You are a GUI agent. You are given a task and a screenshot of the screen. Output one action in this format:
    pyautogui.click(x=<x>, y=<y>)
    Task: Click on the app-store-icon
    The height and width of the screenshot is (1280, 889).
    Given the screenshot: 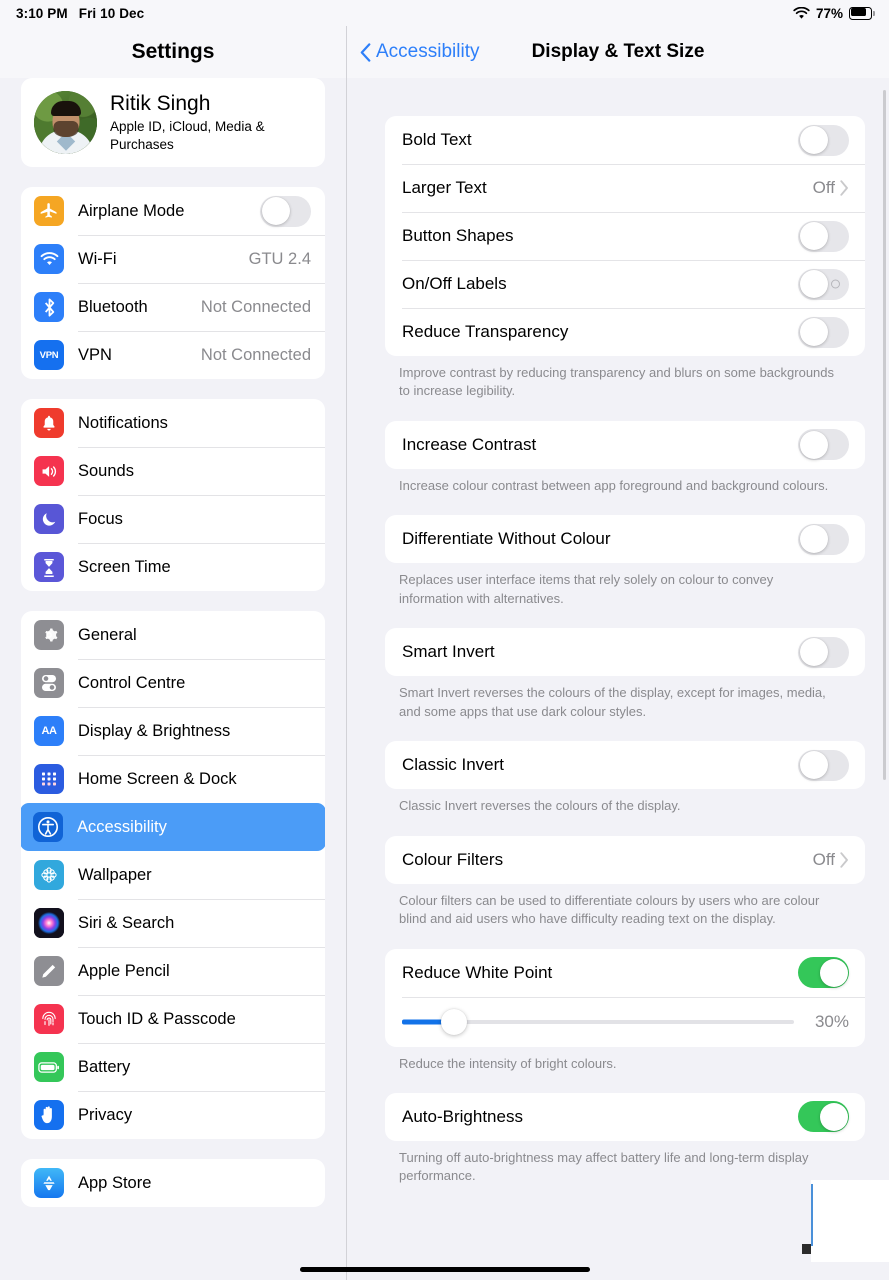 What is the action you would take?
    pyautogui.click(x=49, y=1183)
    